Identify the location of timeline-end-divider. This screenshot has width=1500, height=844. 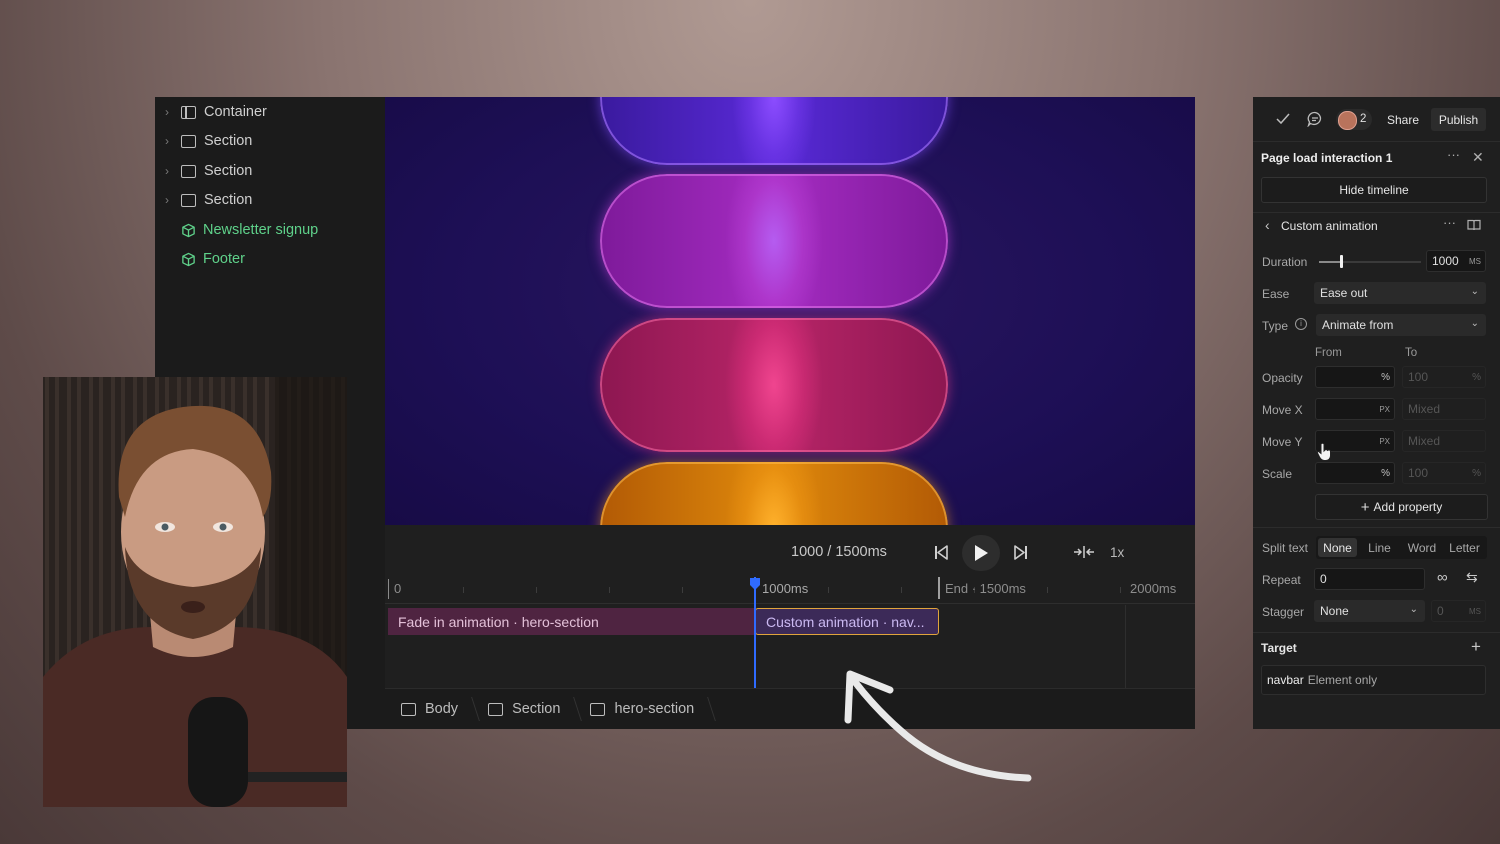
(1125, 647).